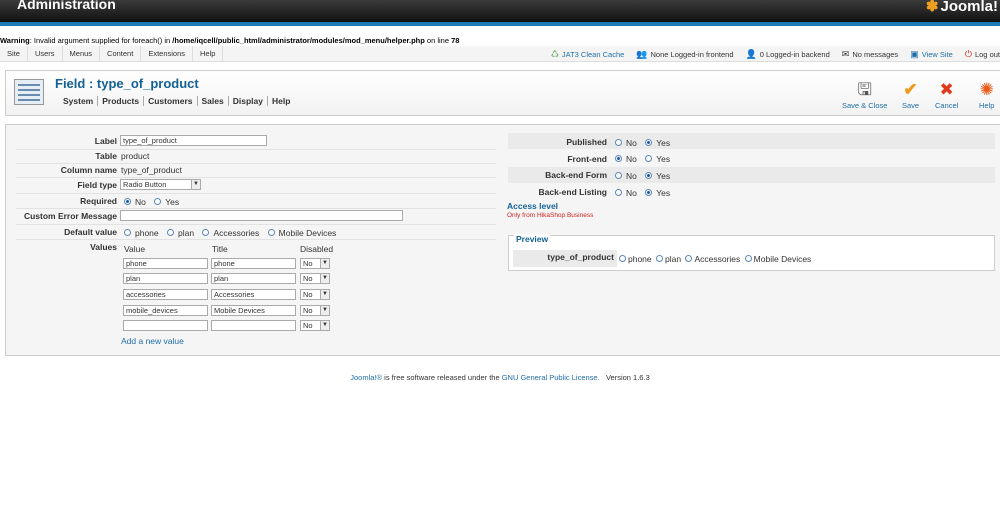 Image resolution: width=1000 pixels, height=523 pixels. I want to click on default-accessories-radio, so click(206, 233).